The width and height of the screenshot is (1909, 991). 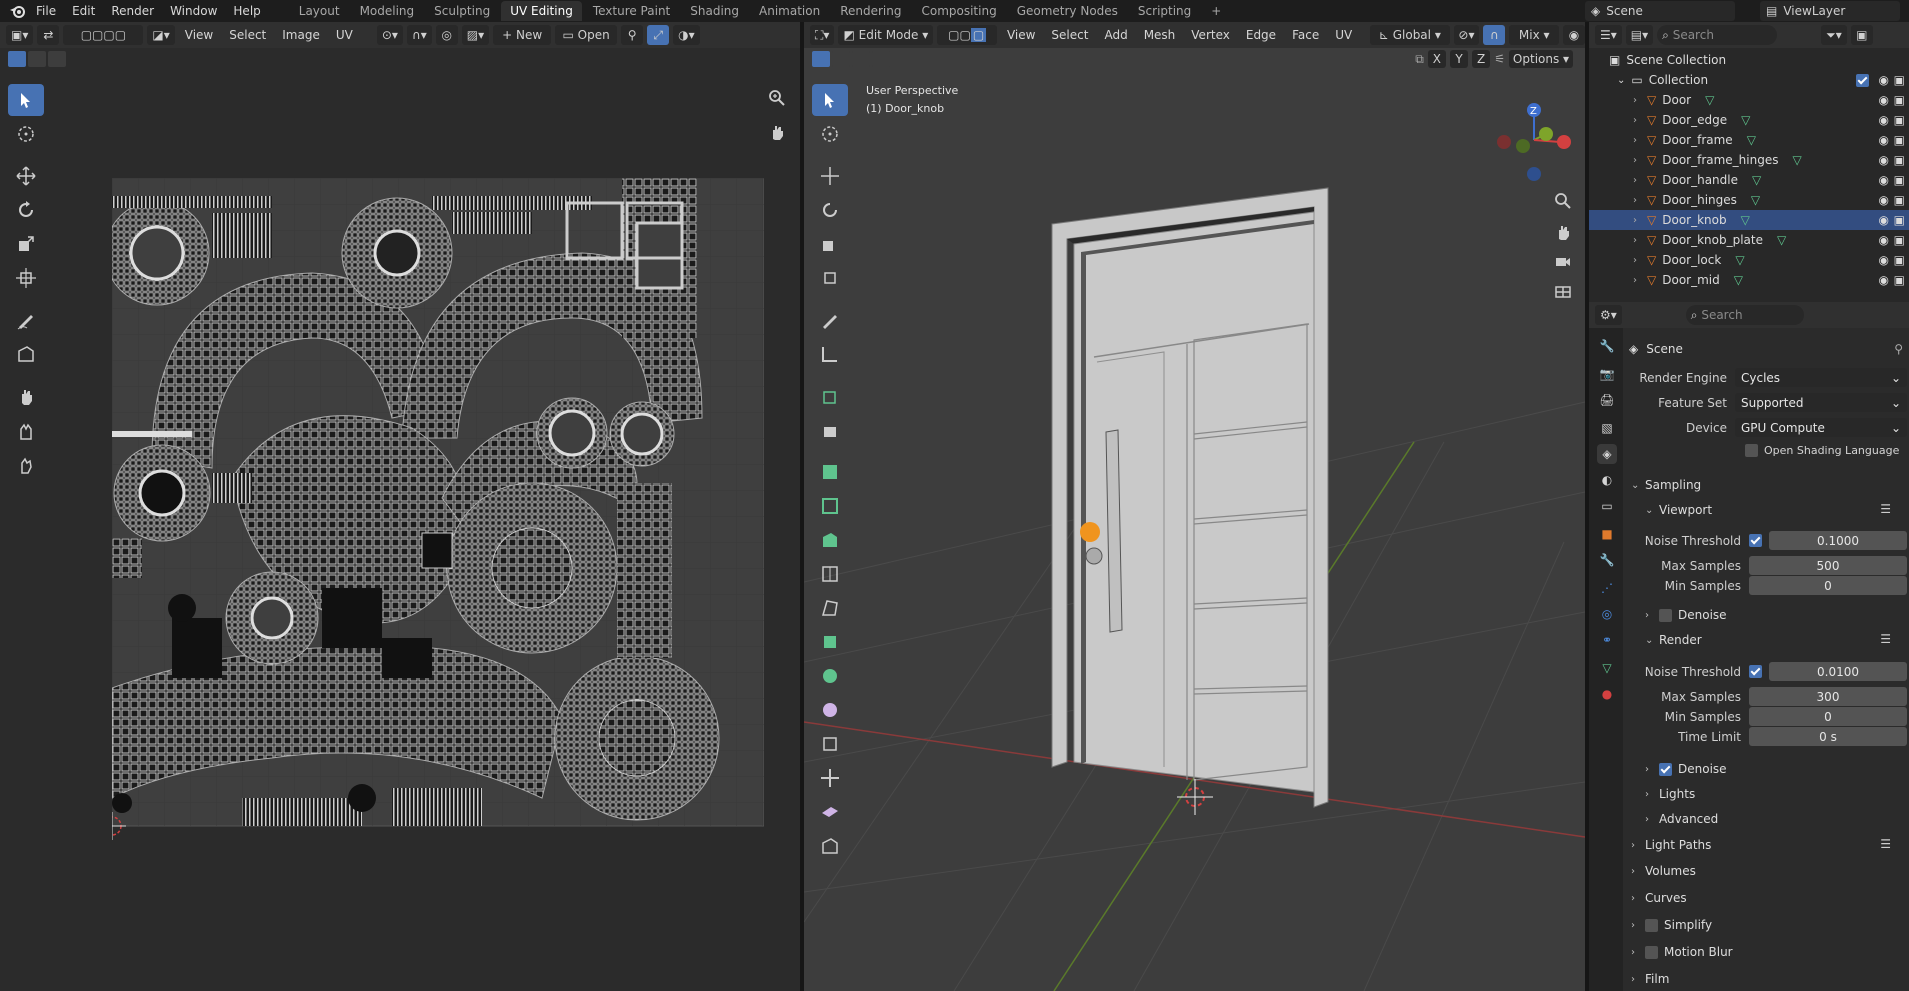 I want to click on outliner-object-row: › ▽ Door_lock ▽ ◉ ▣, so click(x=1749, y=260).